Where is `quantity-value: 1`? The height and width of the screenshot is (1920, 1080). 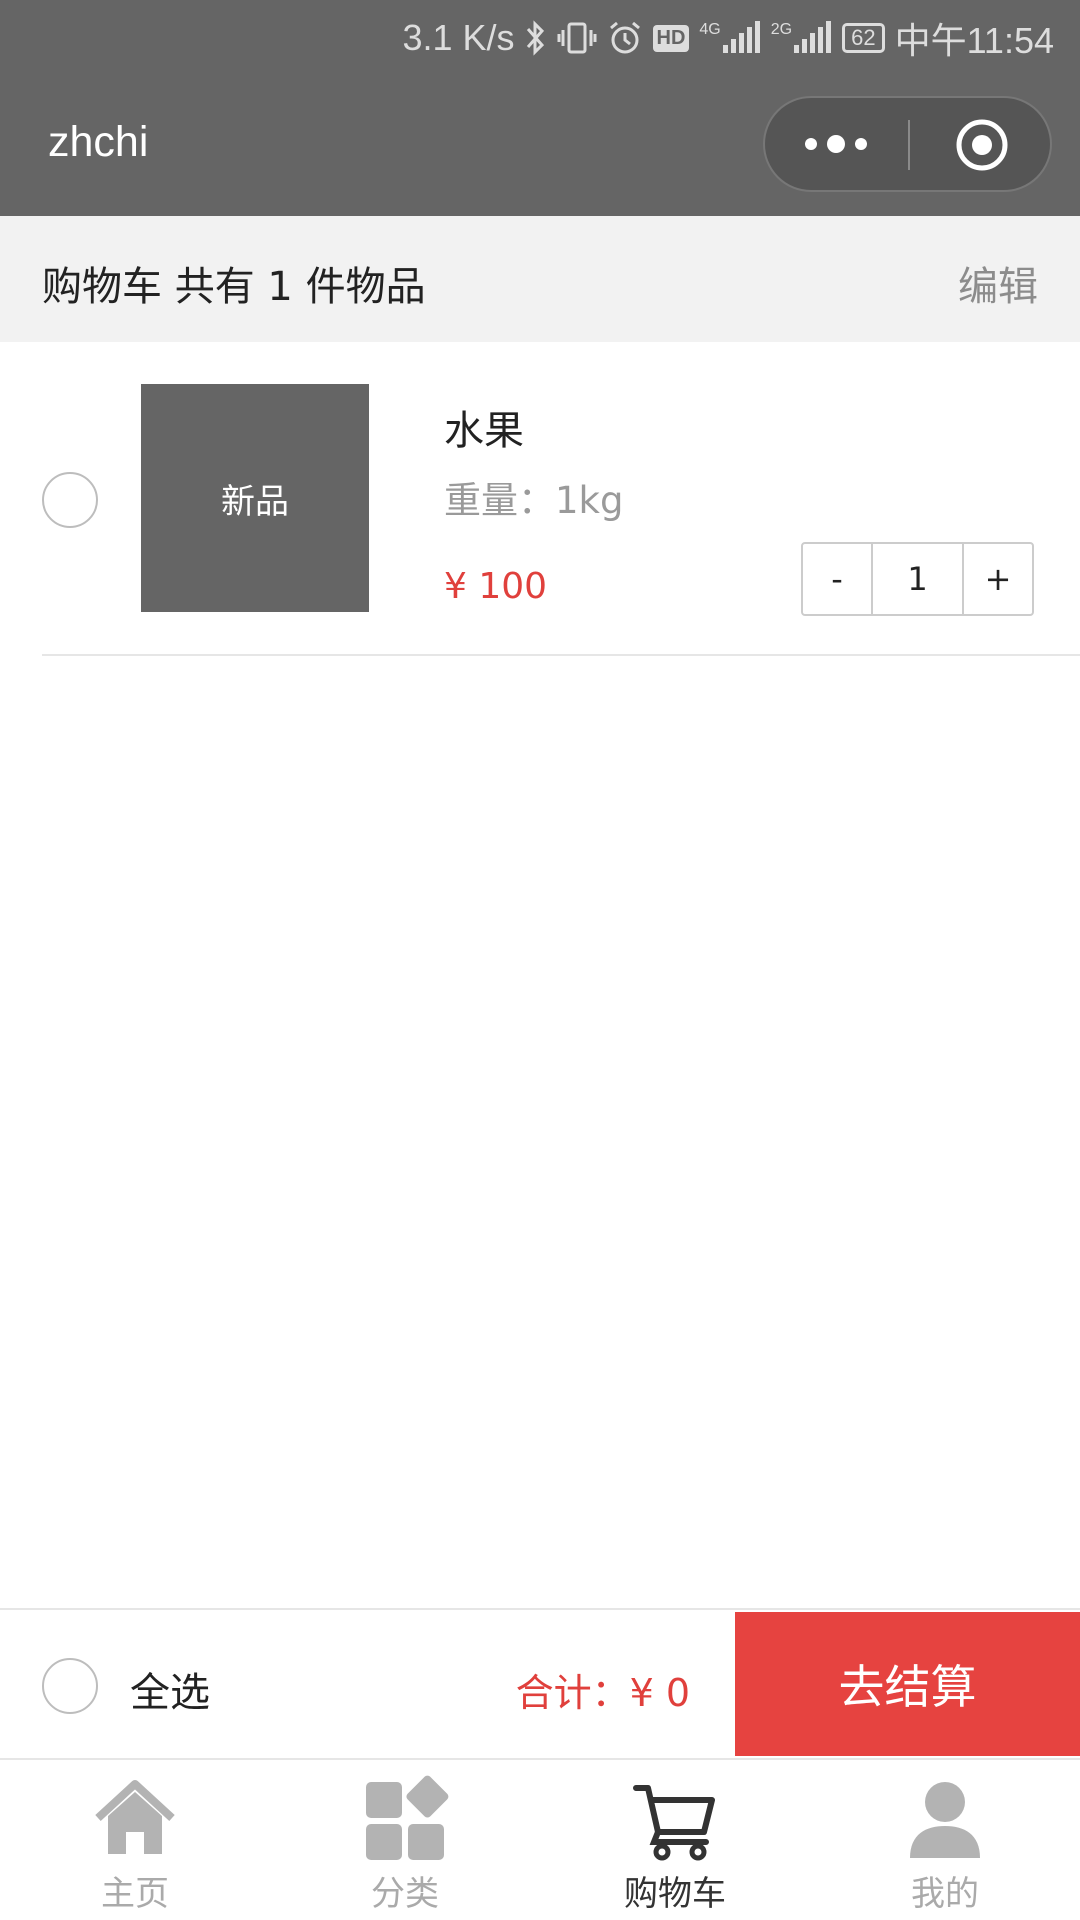
quantity-value: 1 is located at coordinates (918, 579).